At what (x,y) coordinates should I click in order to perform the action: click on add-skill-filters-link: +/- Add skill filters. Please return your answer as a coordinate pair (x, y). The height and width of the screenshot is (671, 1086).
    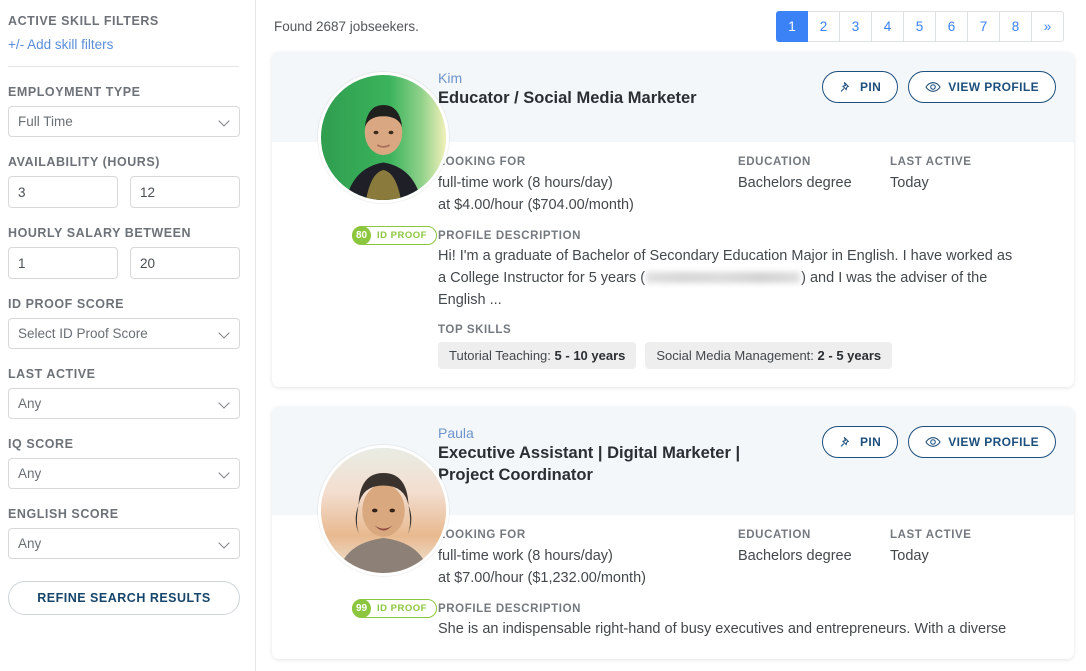
    Looking at the image, I should click on (123, 44).